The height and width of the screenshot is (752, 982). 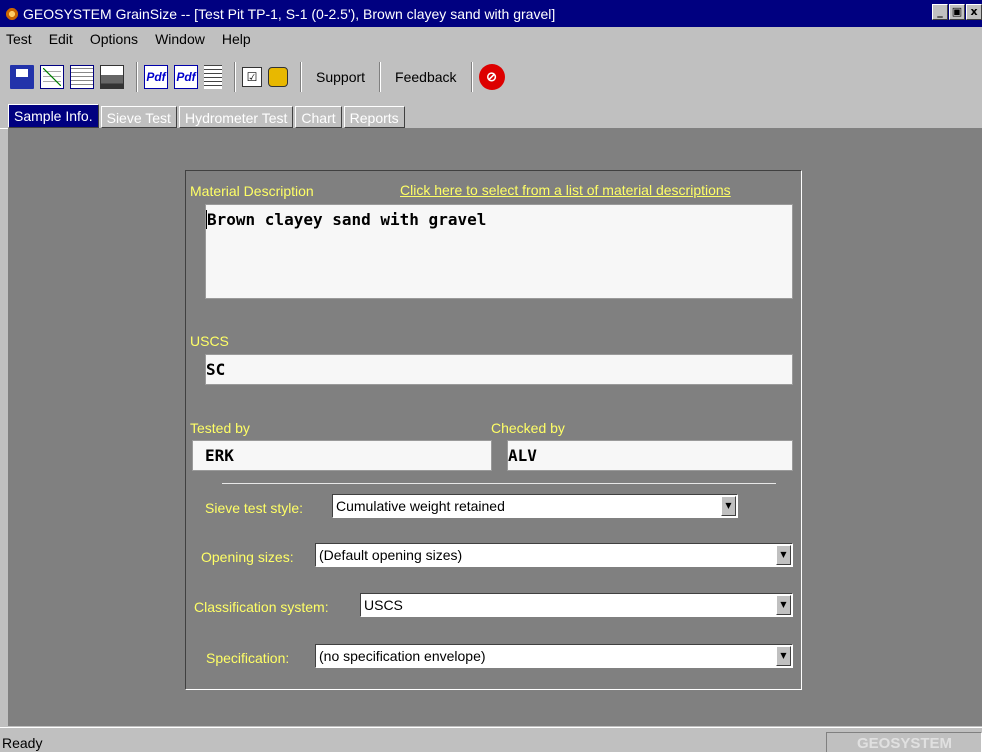 I want to click on window-controls: _ ▣ x, so click(x=957, y=12).